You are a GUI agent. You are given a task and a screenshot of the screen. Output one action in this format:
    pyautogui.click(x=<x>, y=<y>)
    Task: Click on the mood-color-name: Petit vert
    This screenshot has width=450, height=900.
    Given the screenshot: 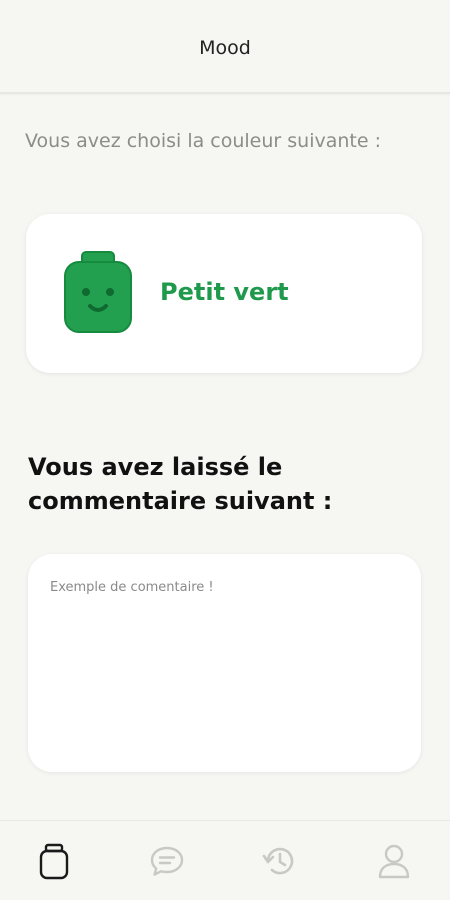 What is the action you would take?
    pyautogui.click(x=224, y=292)
    